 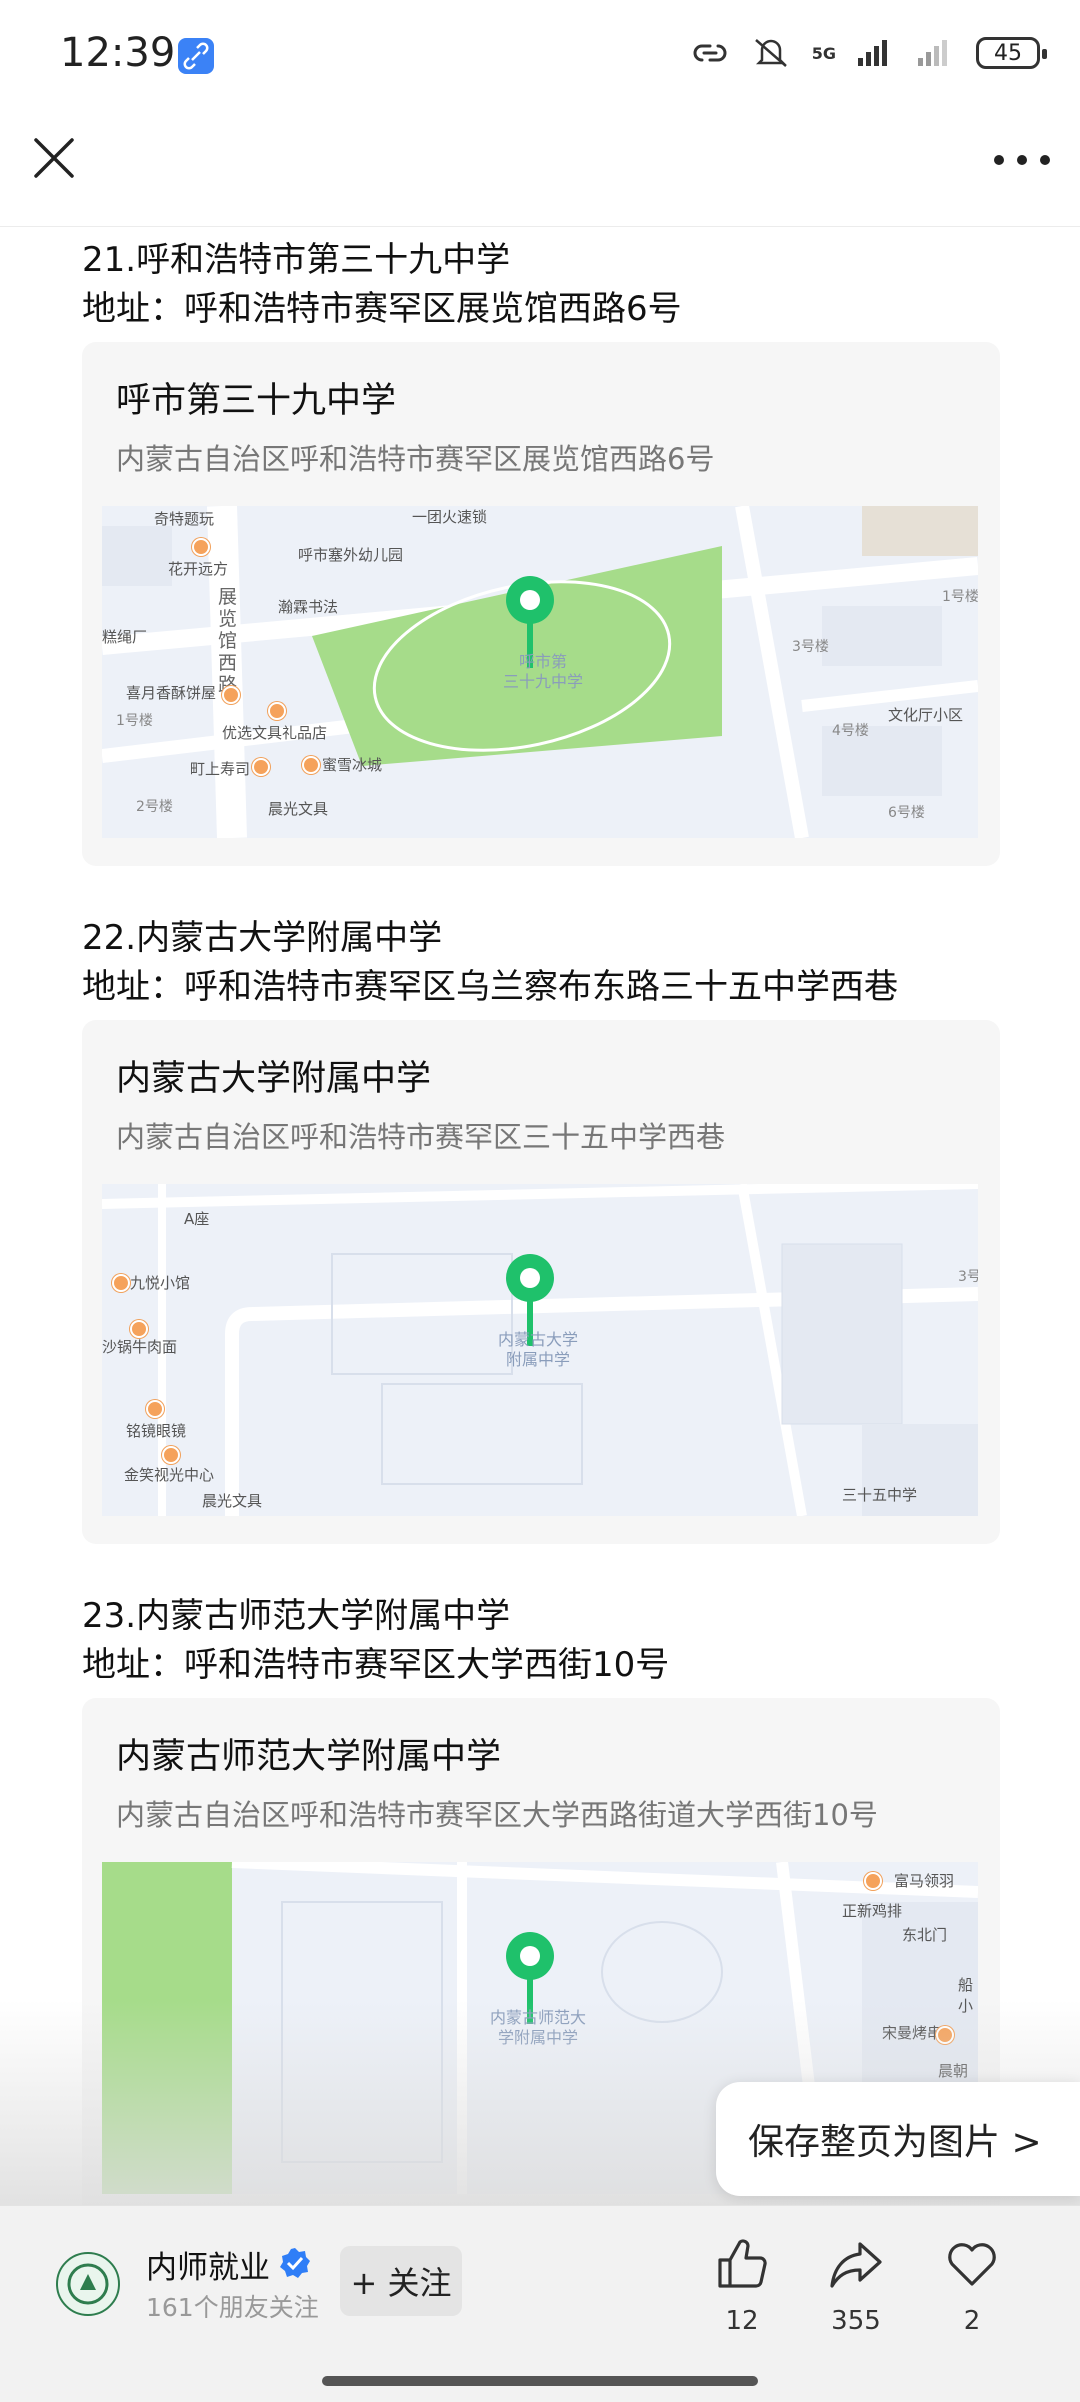 What do you see at coordinates (823, 53) in the screenshot?
I see `network-type: 5G` at bounding box center [823, 53].